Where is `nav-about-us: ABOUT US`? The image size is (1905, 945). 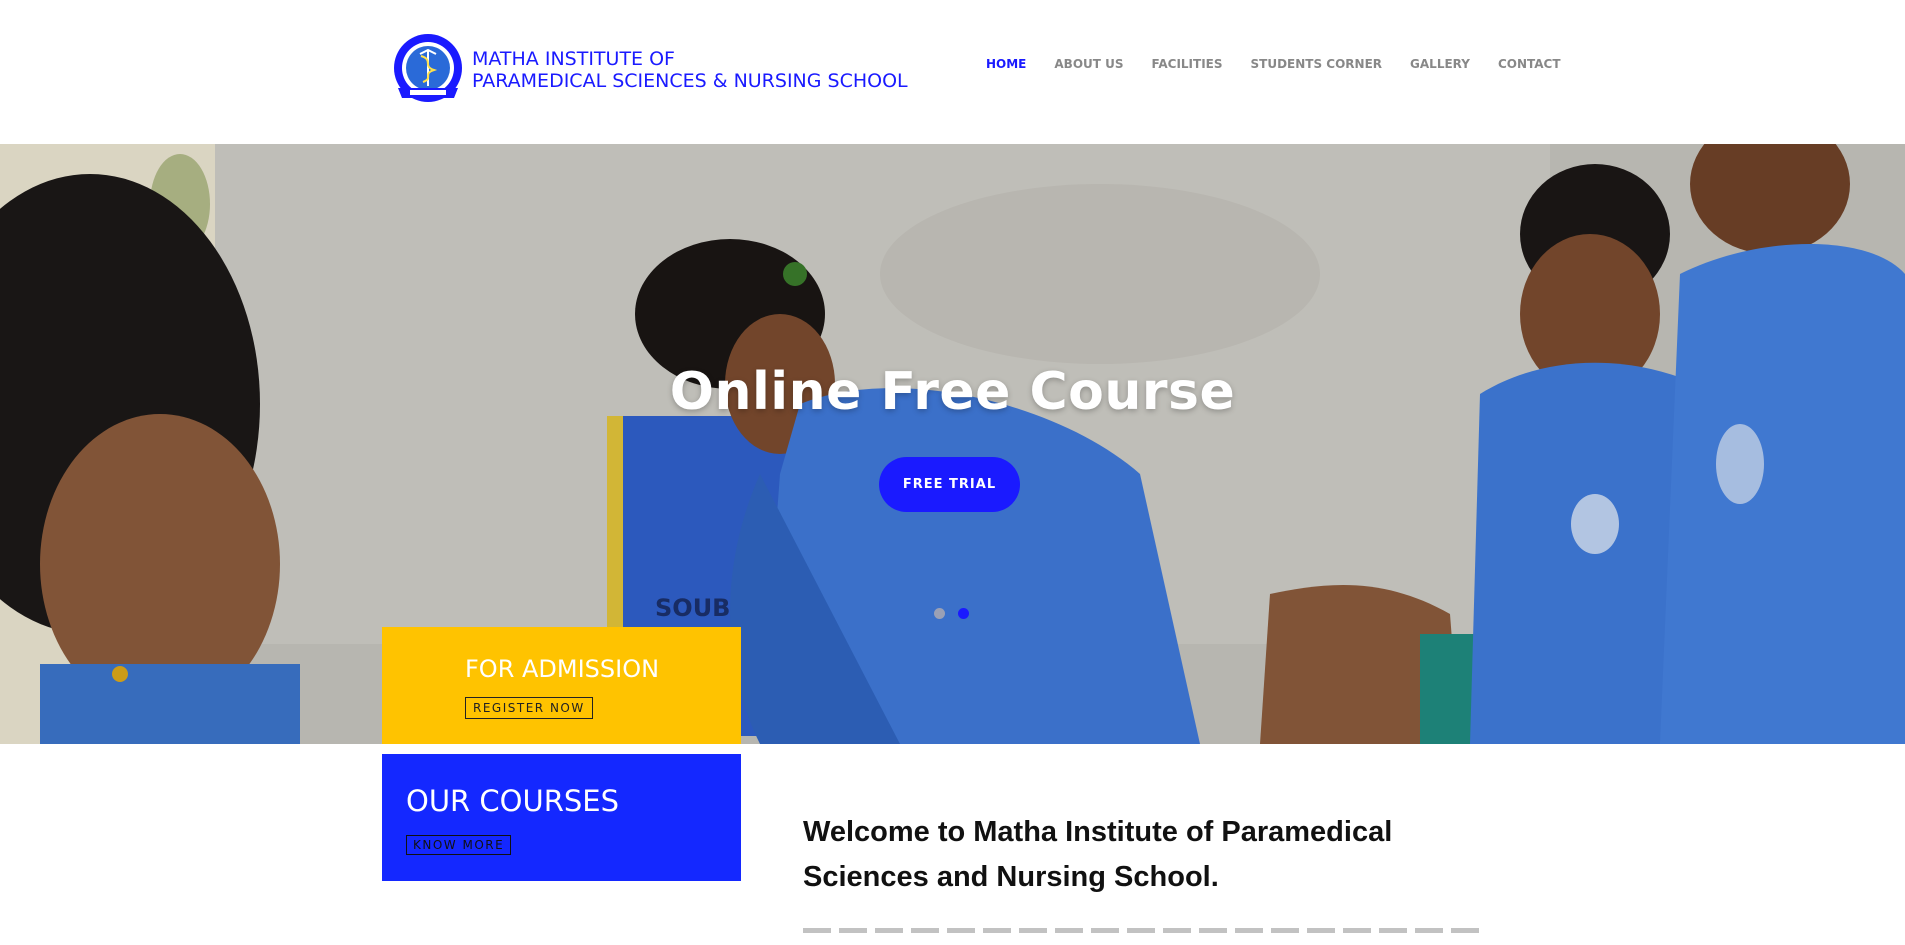 nav-about-us: ABOUT US is located at coordinates (1088, 64).